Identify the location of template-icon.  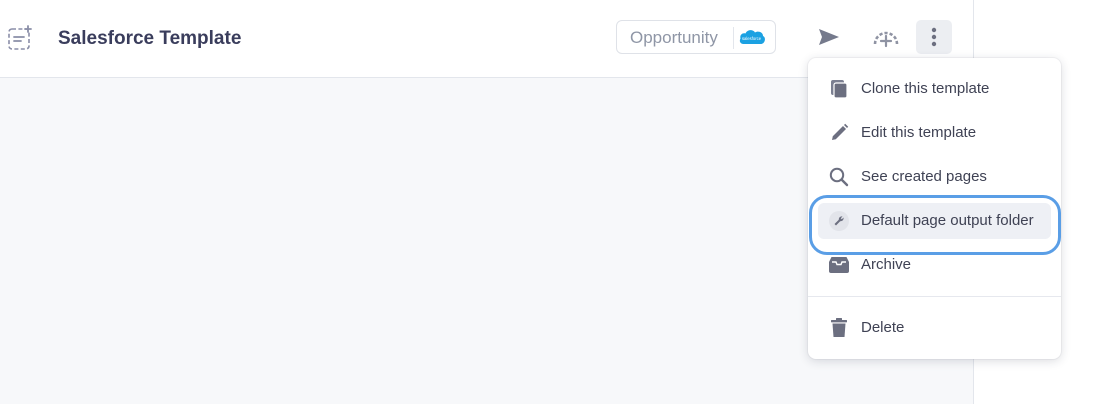
(20, 38).